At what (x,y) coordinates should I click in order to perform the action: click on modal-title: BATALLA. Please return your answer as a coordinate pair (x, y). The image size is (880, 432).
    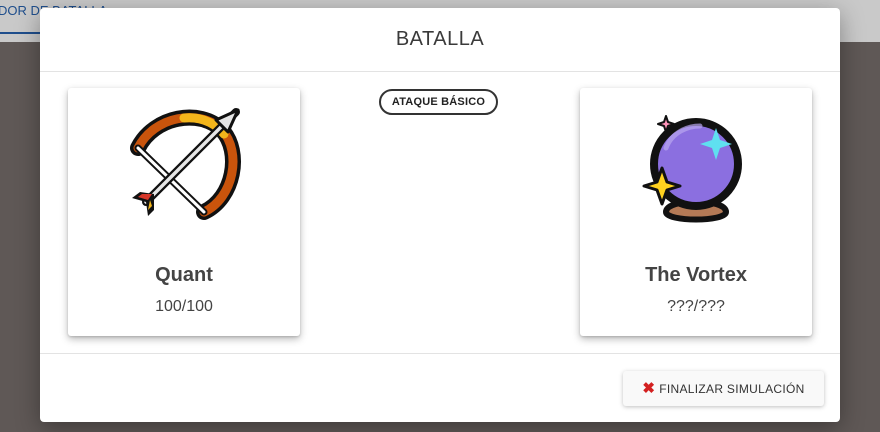
    Looking at the image, I should click on (440, 39).